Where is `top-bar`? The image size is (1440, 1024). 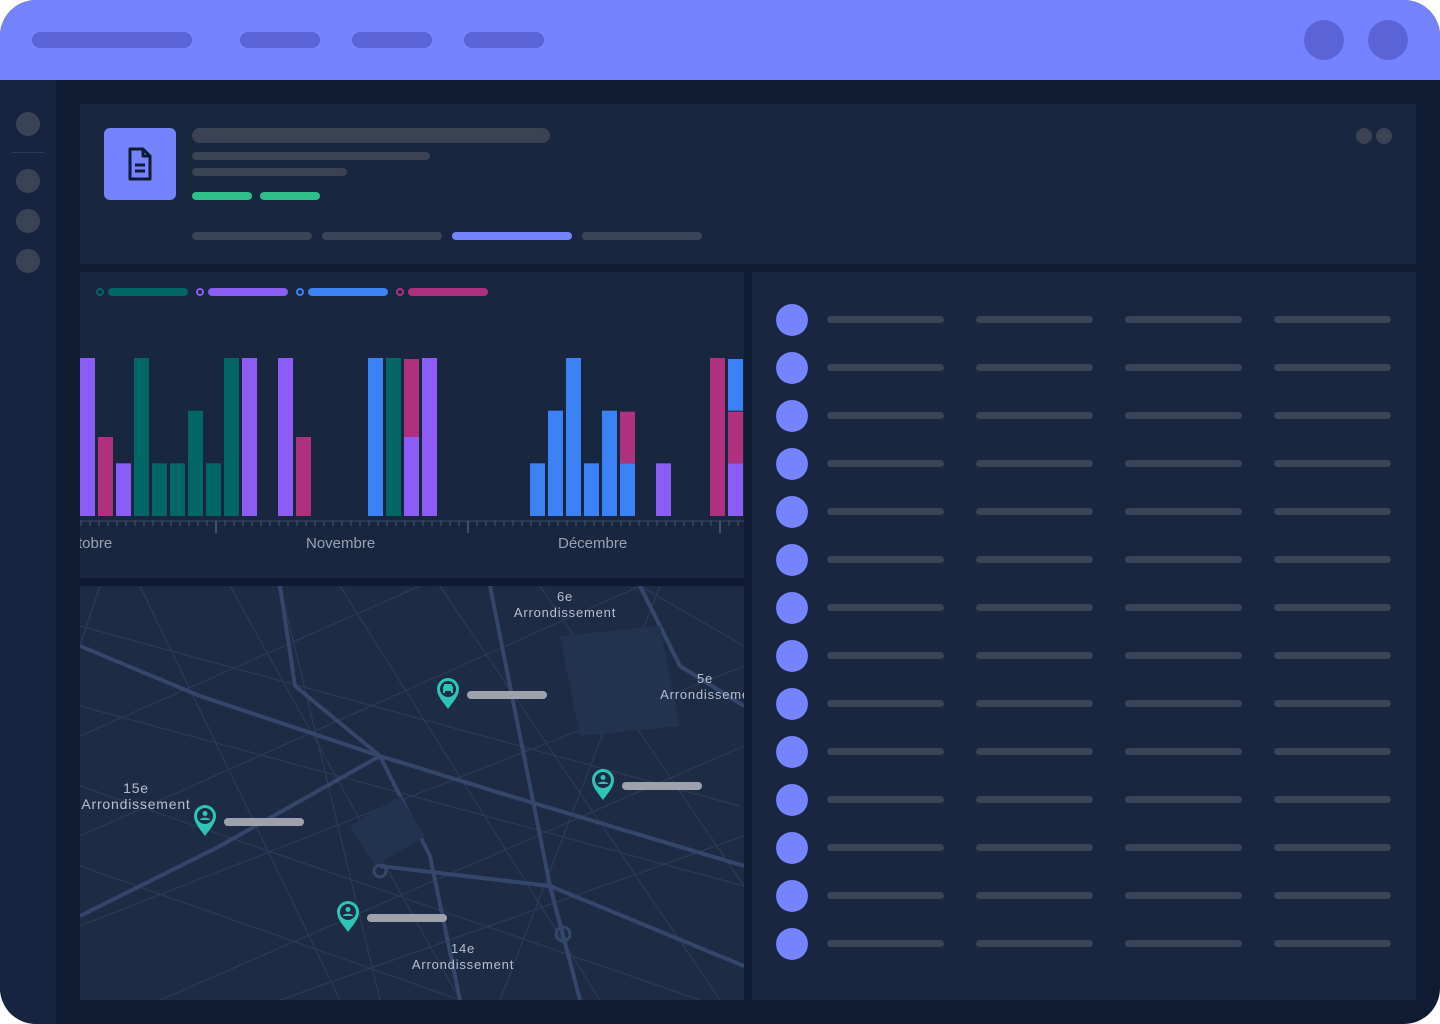
top-bar is located at coordinates (720, 40).